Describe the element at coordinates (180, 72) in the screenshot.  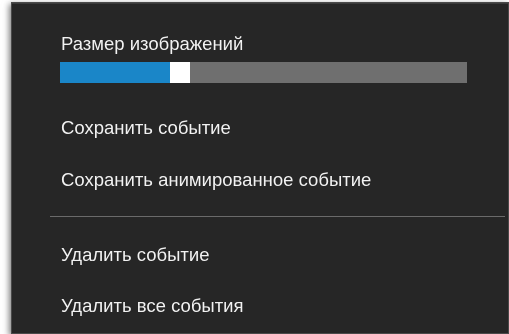
I see `slider-thumb` at that location.